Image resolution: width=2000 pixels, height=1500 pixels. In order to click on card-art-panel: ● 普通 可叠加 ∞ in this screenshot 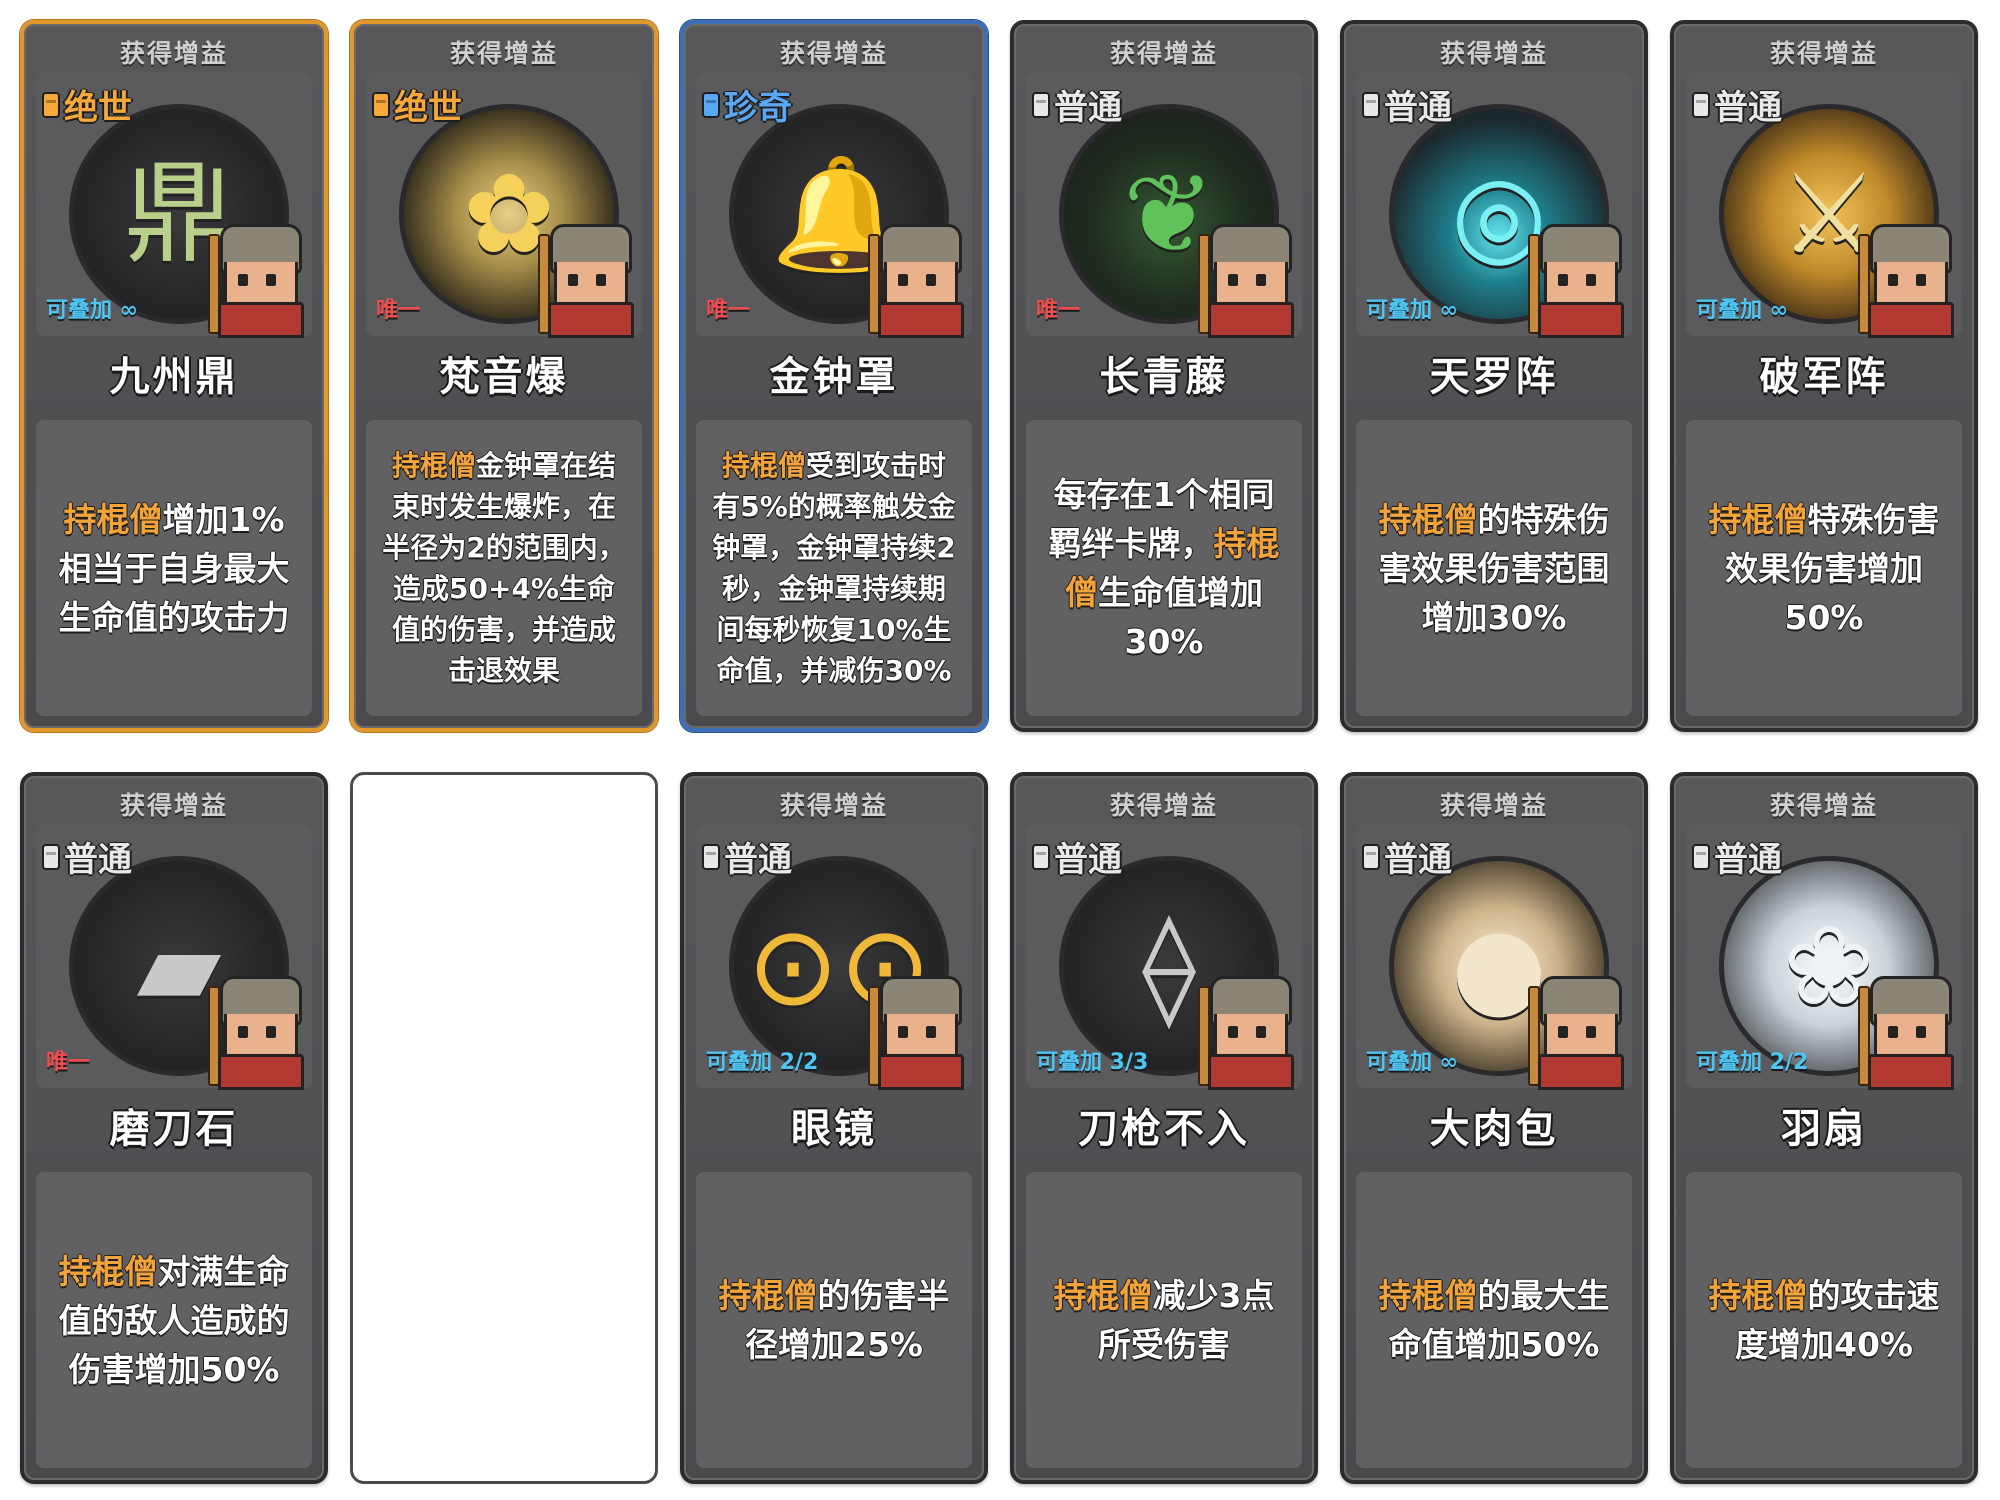, I will do `click(1494, 957)`.